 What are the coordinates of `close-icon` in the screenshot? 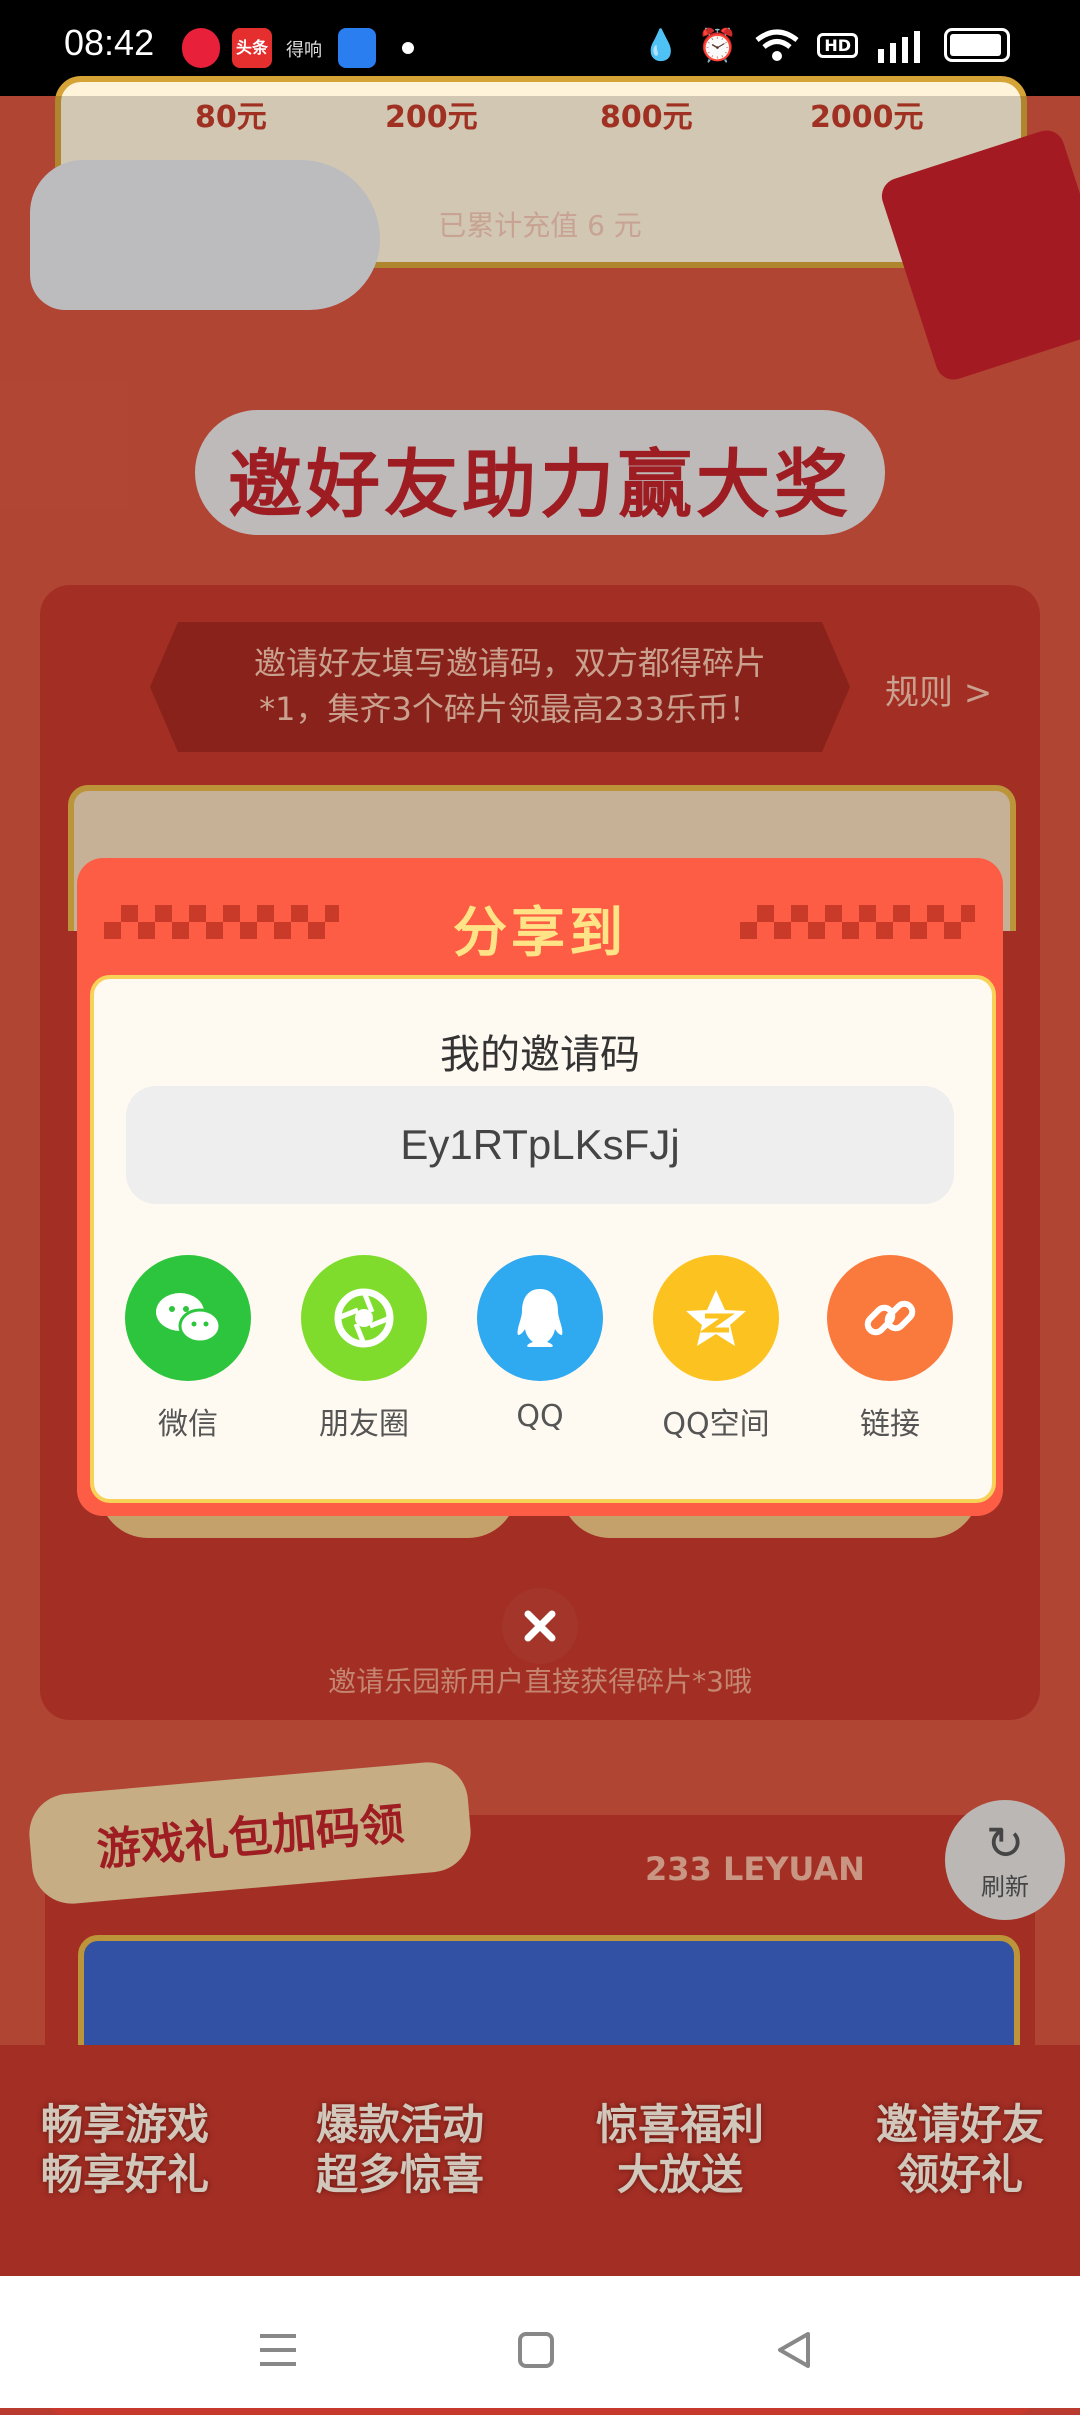 It's located at (540, 1626).